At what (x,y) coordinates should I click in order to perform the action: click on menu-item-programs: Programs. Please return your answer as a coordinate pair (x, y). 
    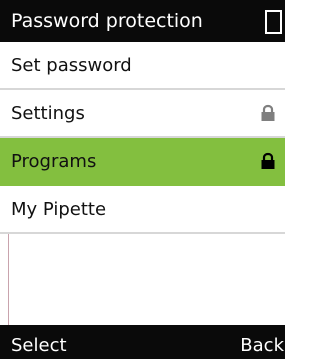
    Looking at the image, I should click on (142, 162).